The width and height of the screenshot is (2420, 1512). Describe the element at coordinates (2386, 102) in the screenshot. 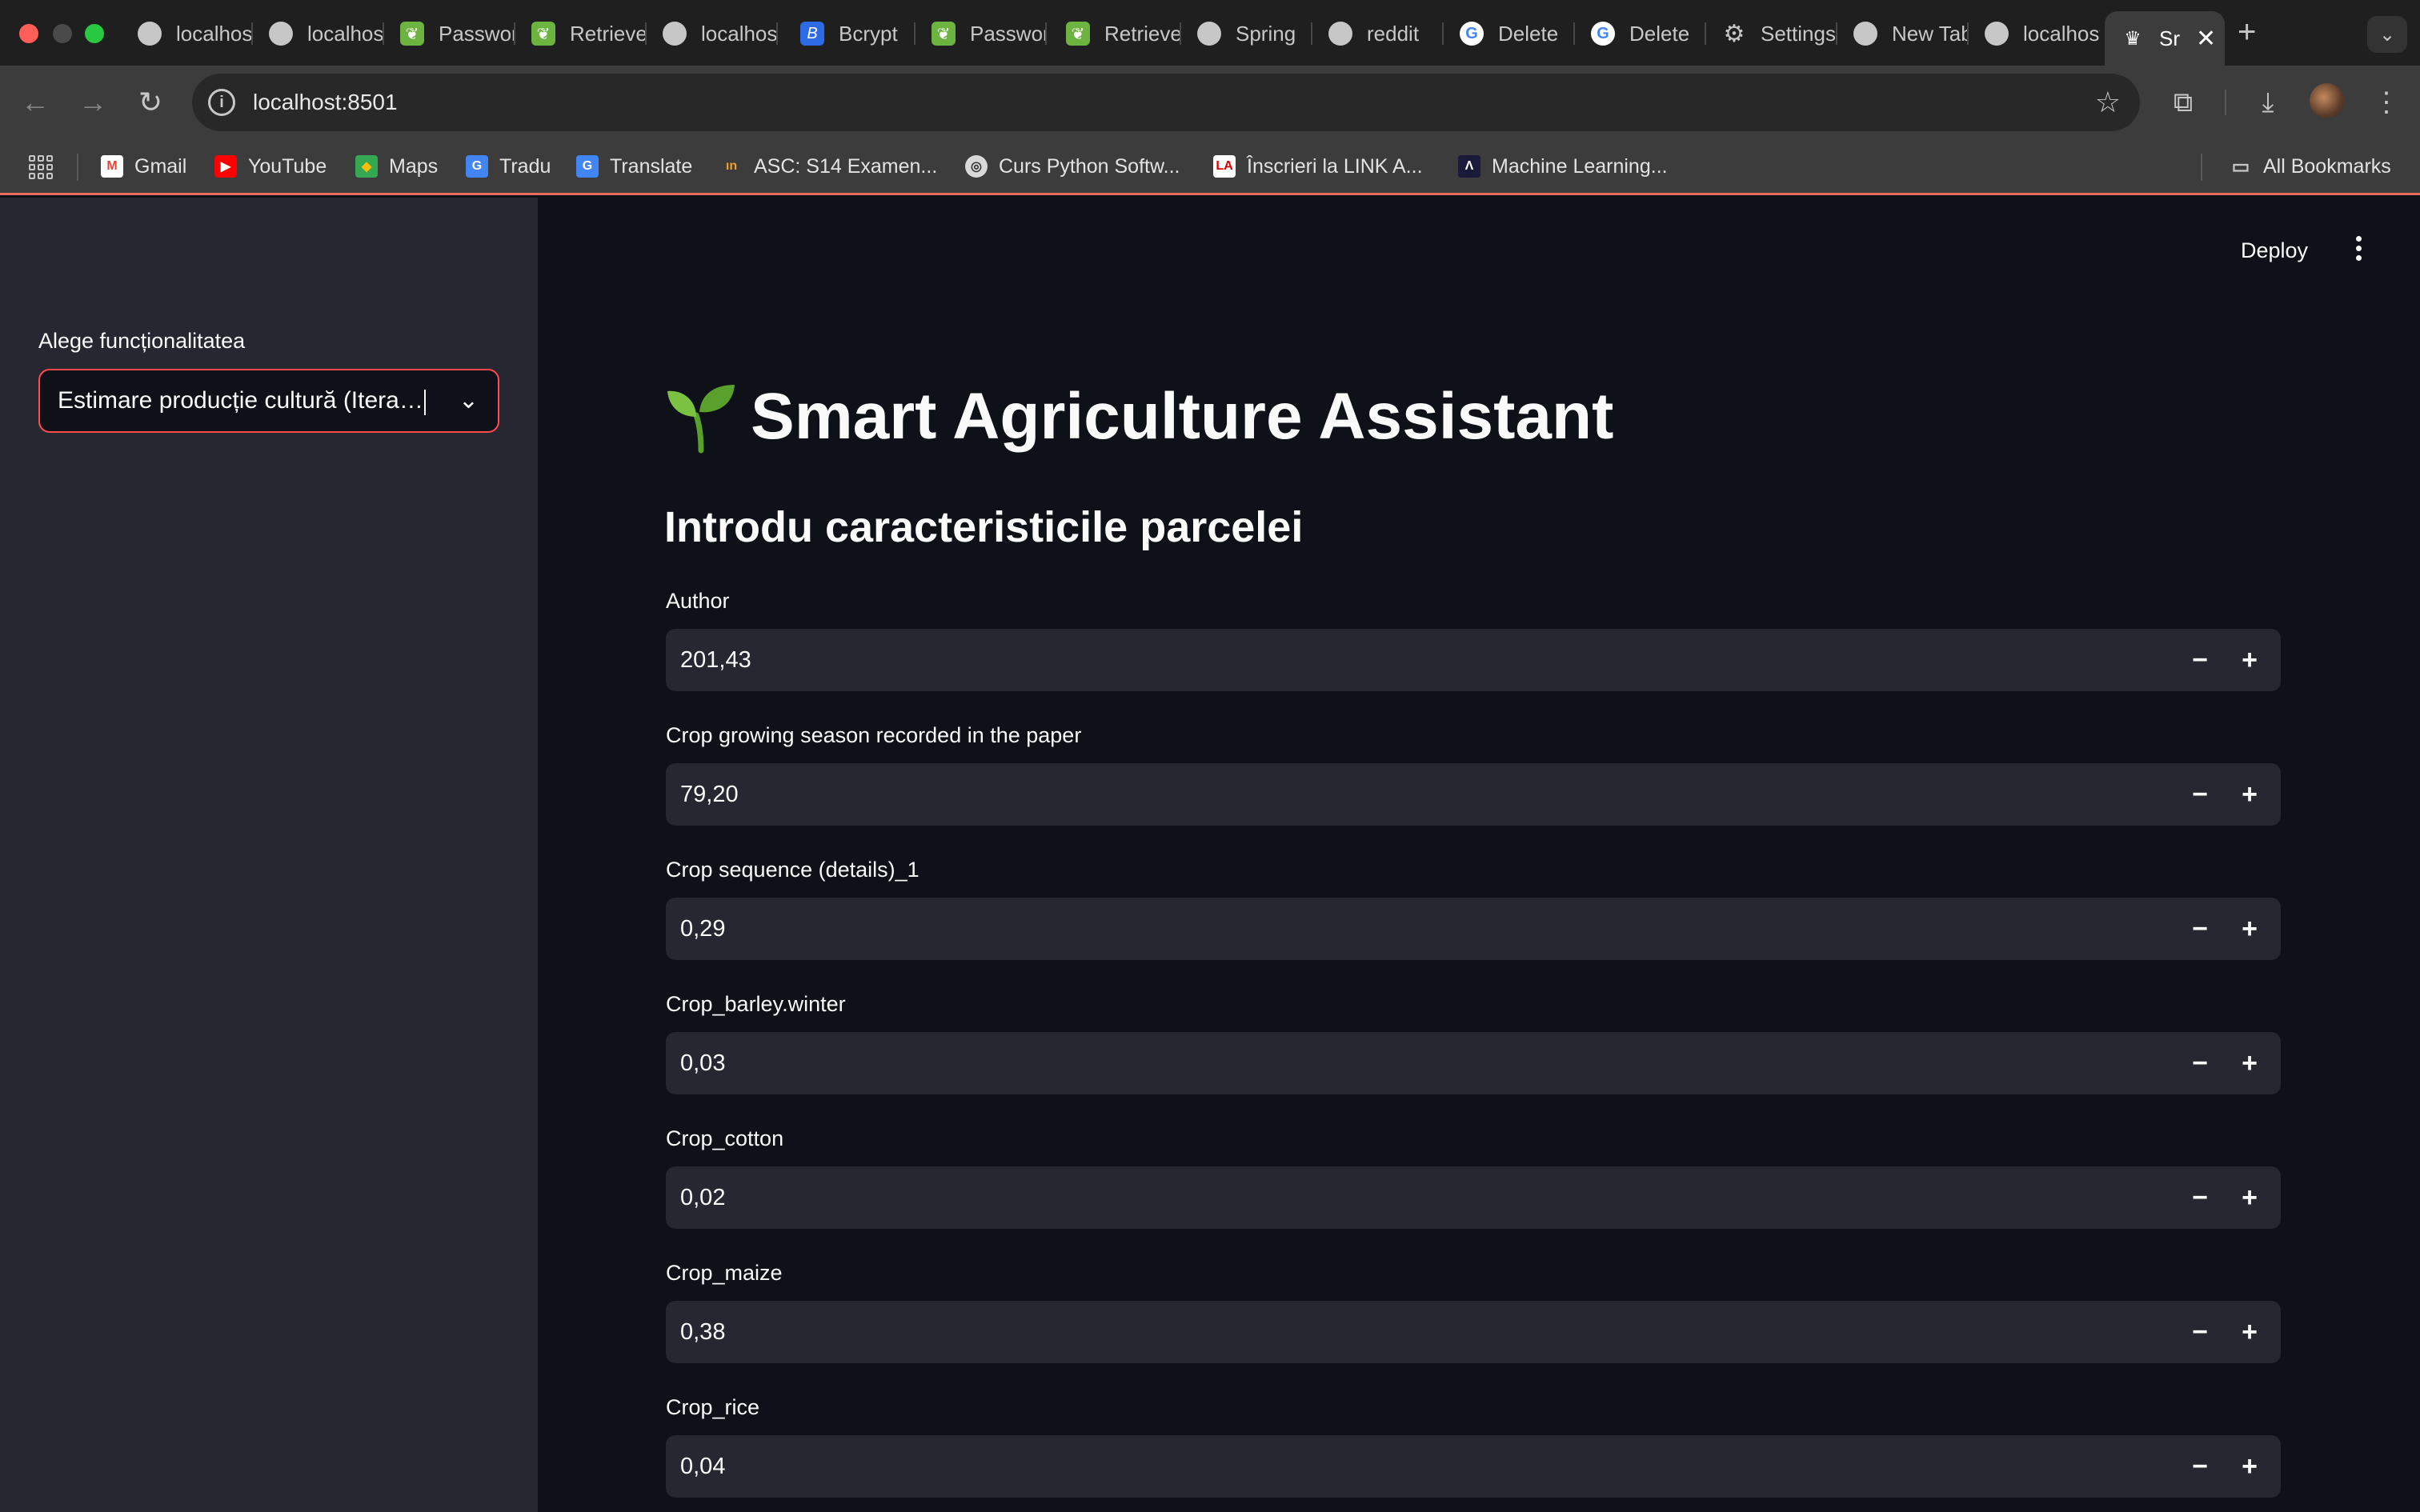

I see `browser-menu-icon: ⋮` at that location.